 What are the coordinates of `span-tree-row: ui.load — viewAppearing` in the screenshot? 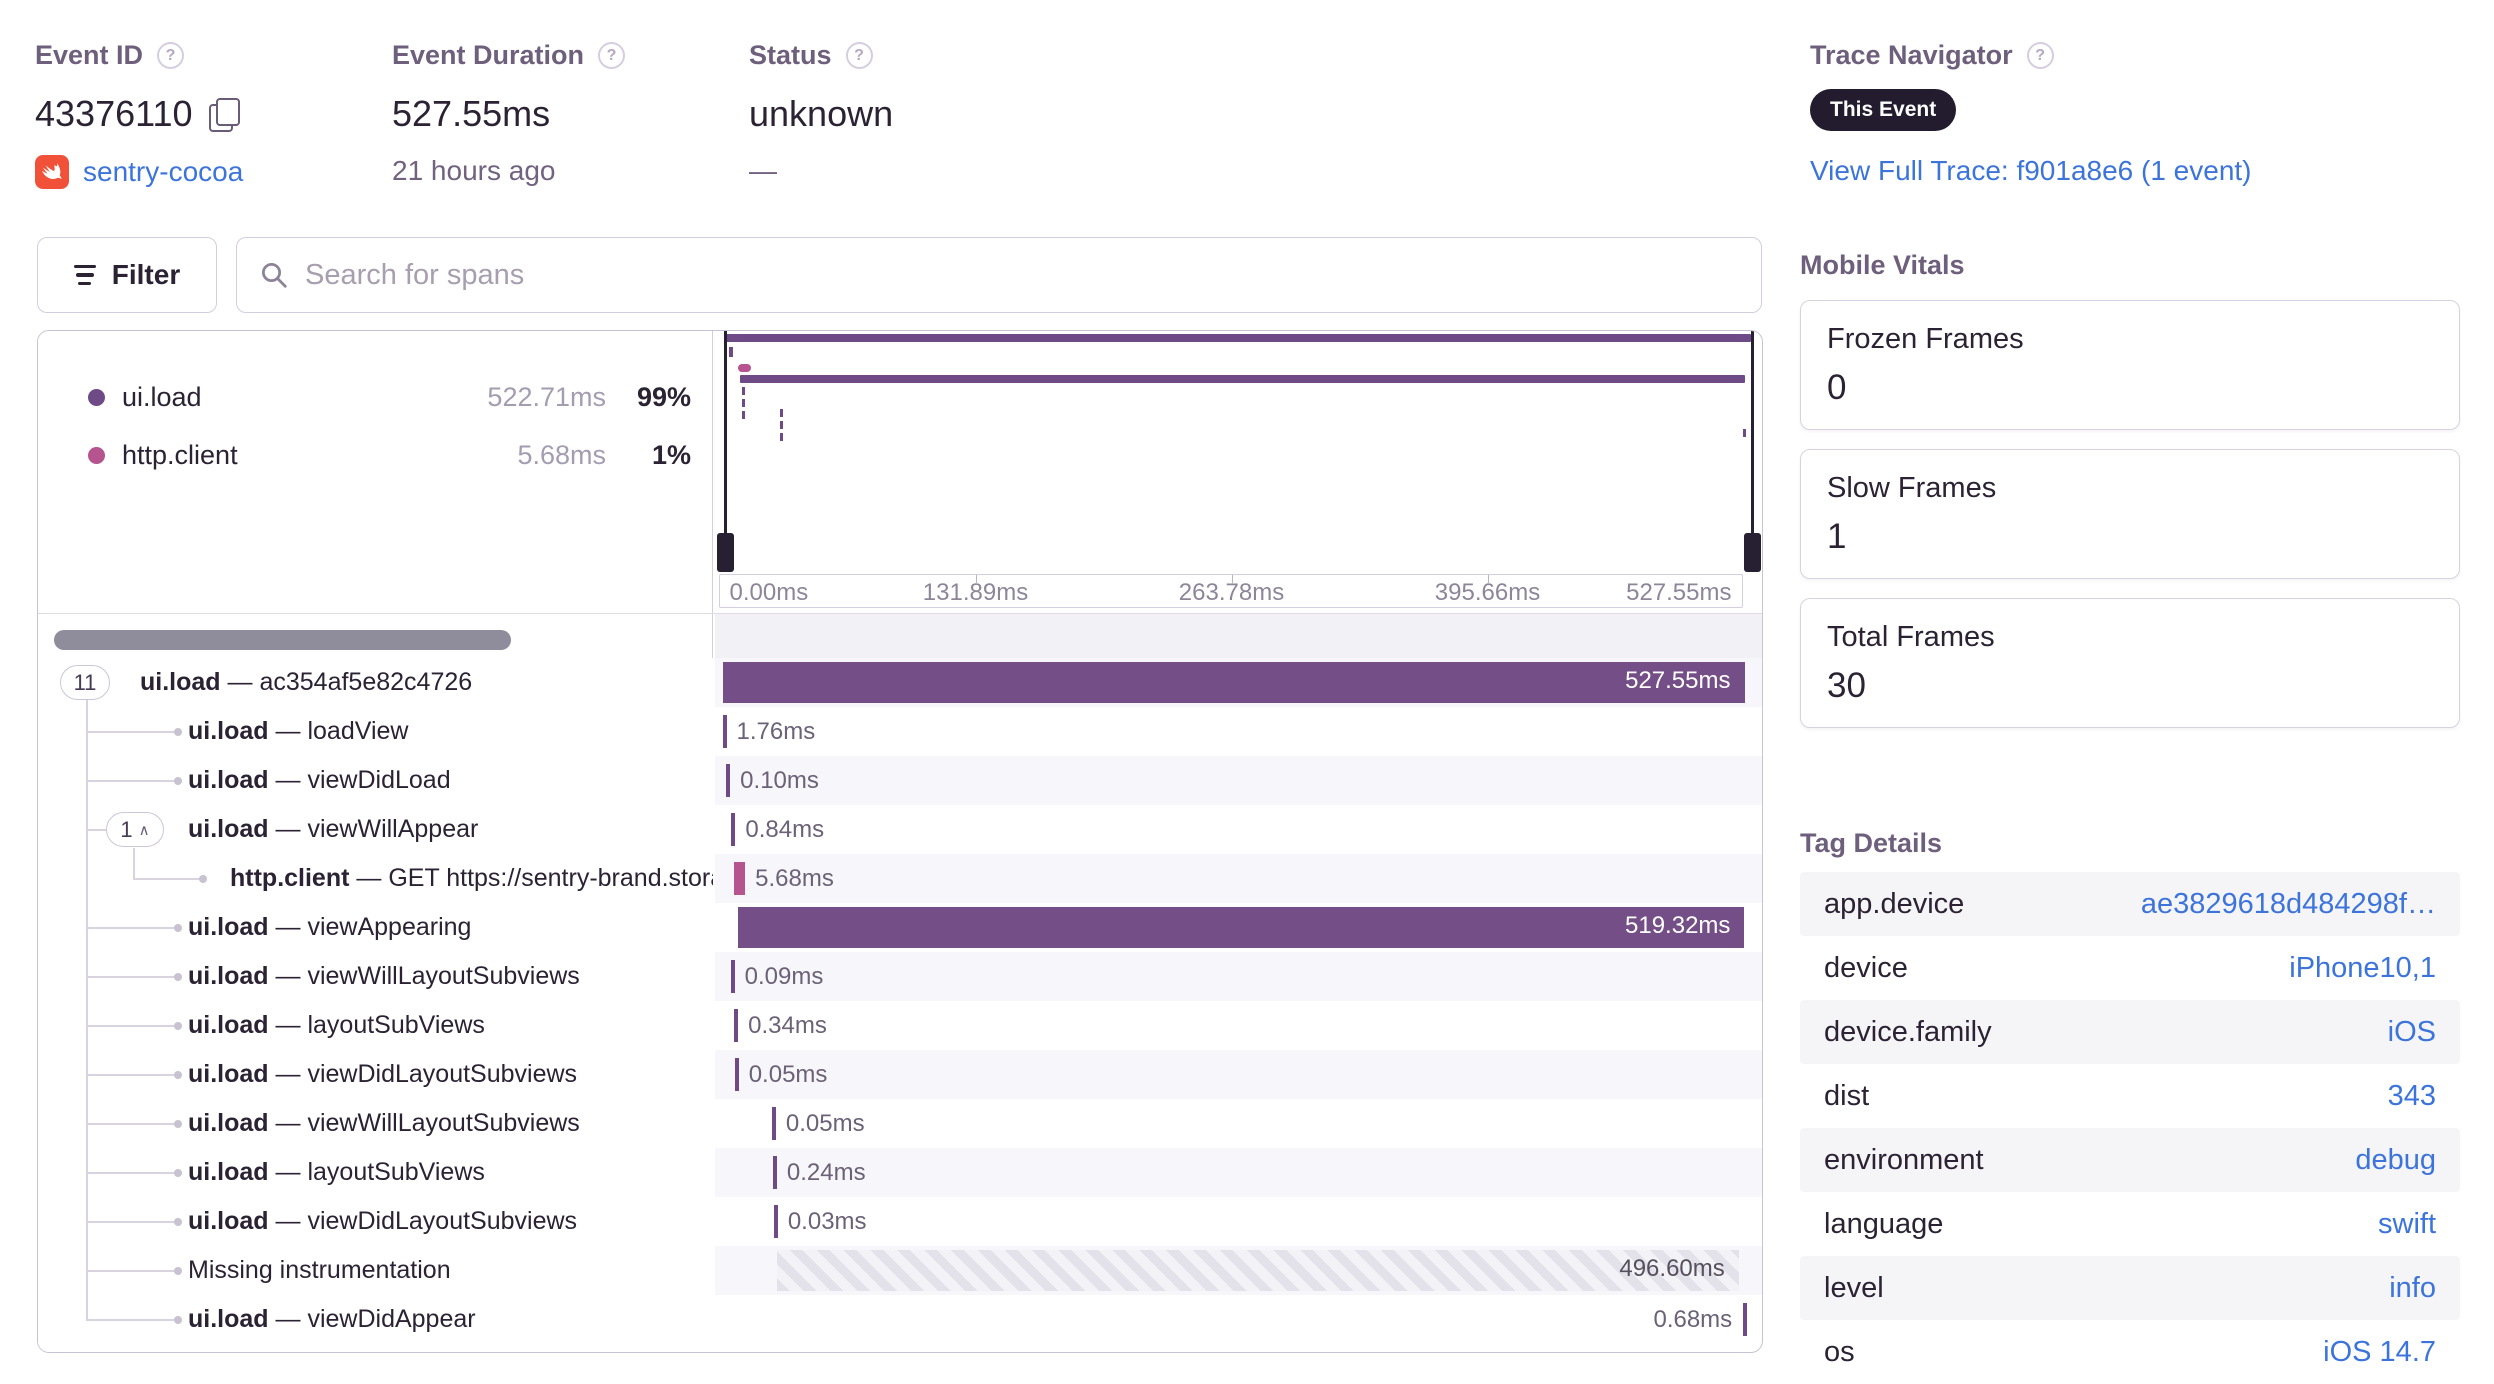 It's located at (375, 927).